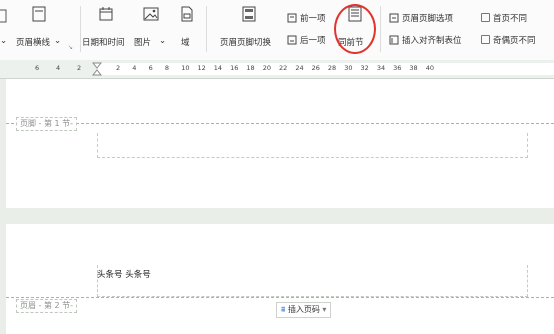  I want to click on ruler-number: 30, so click(348, 68).